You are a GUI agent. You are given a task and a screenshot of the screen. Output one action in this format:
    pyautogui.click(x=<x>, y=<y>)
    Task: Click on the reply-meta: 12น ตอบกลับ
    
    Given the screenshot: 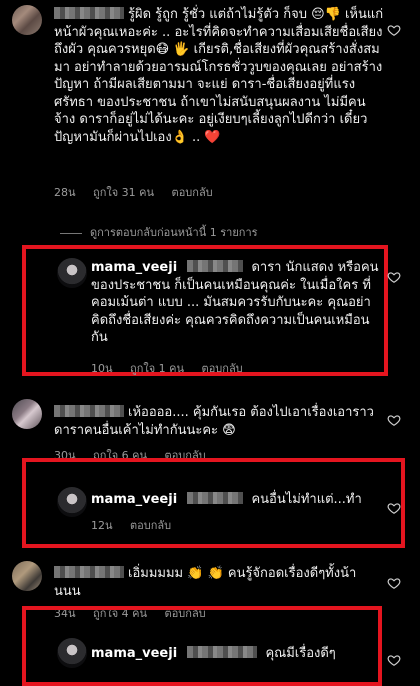 What is the action you would take?
    pyautogui.click(x=138, y=525)
    